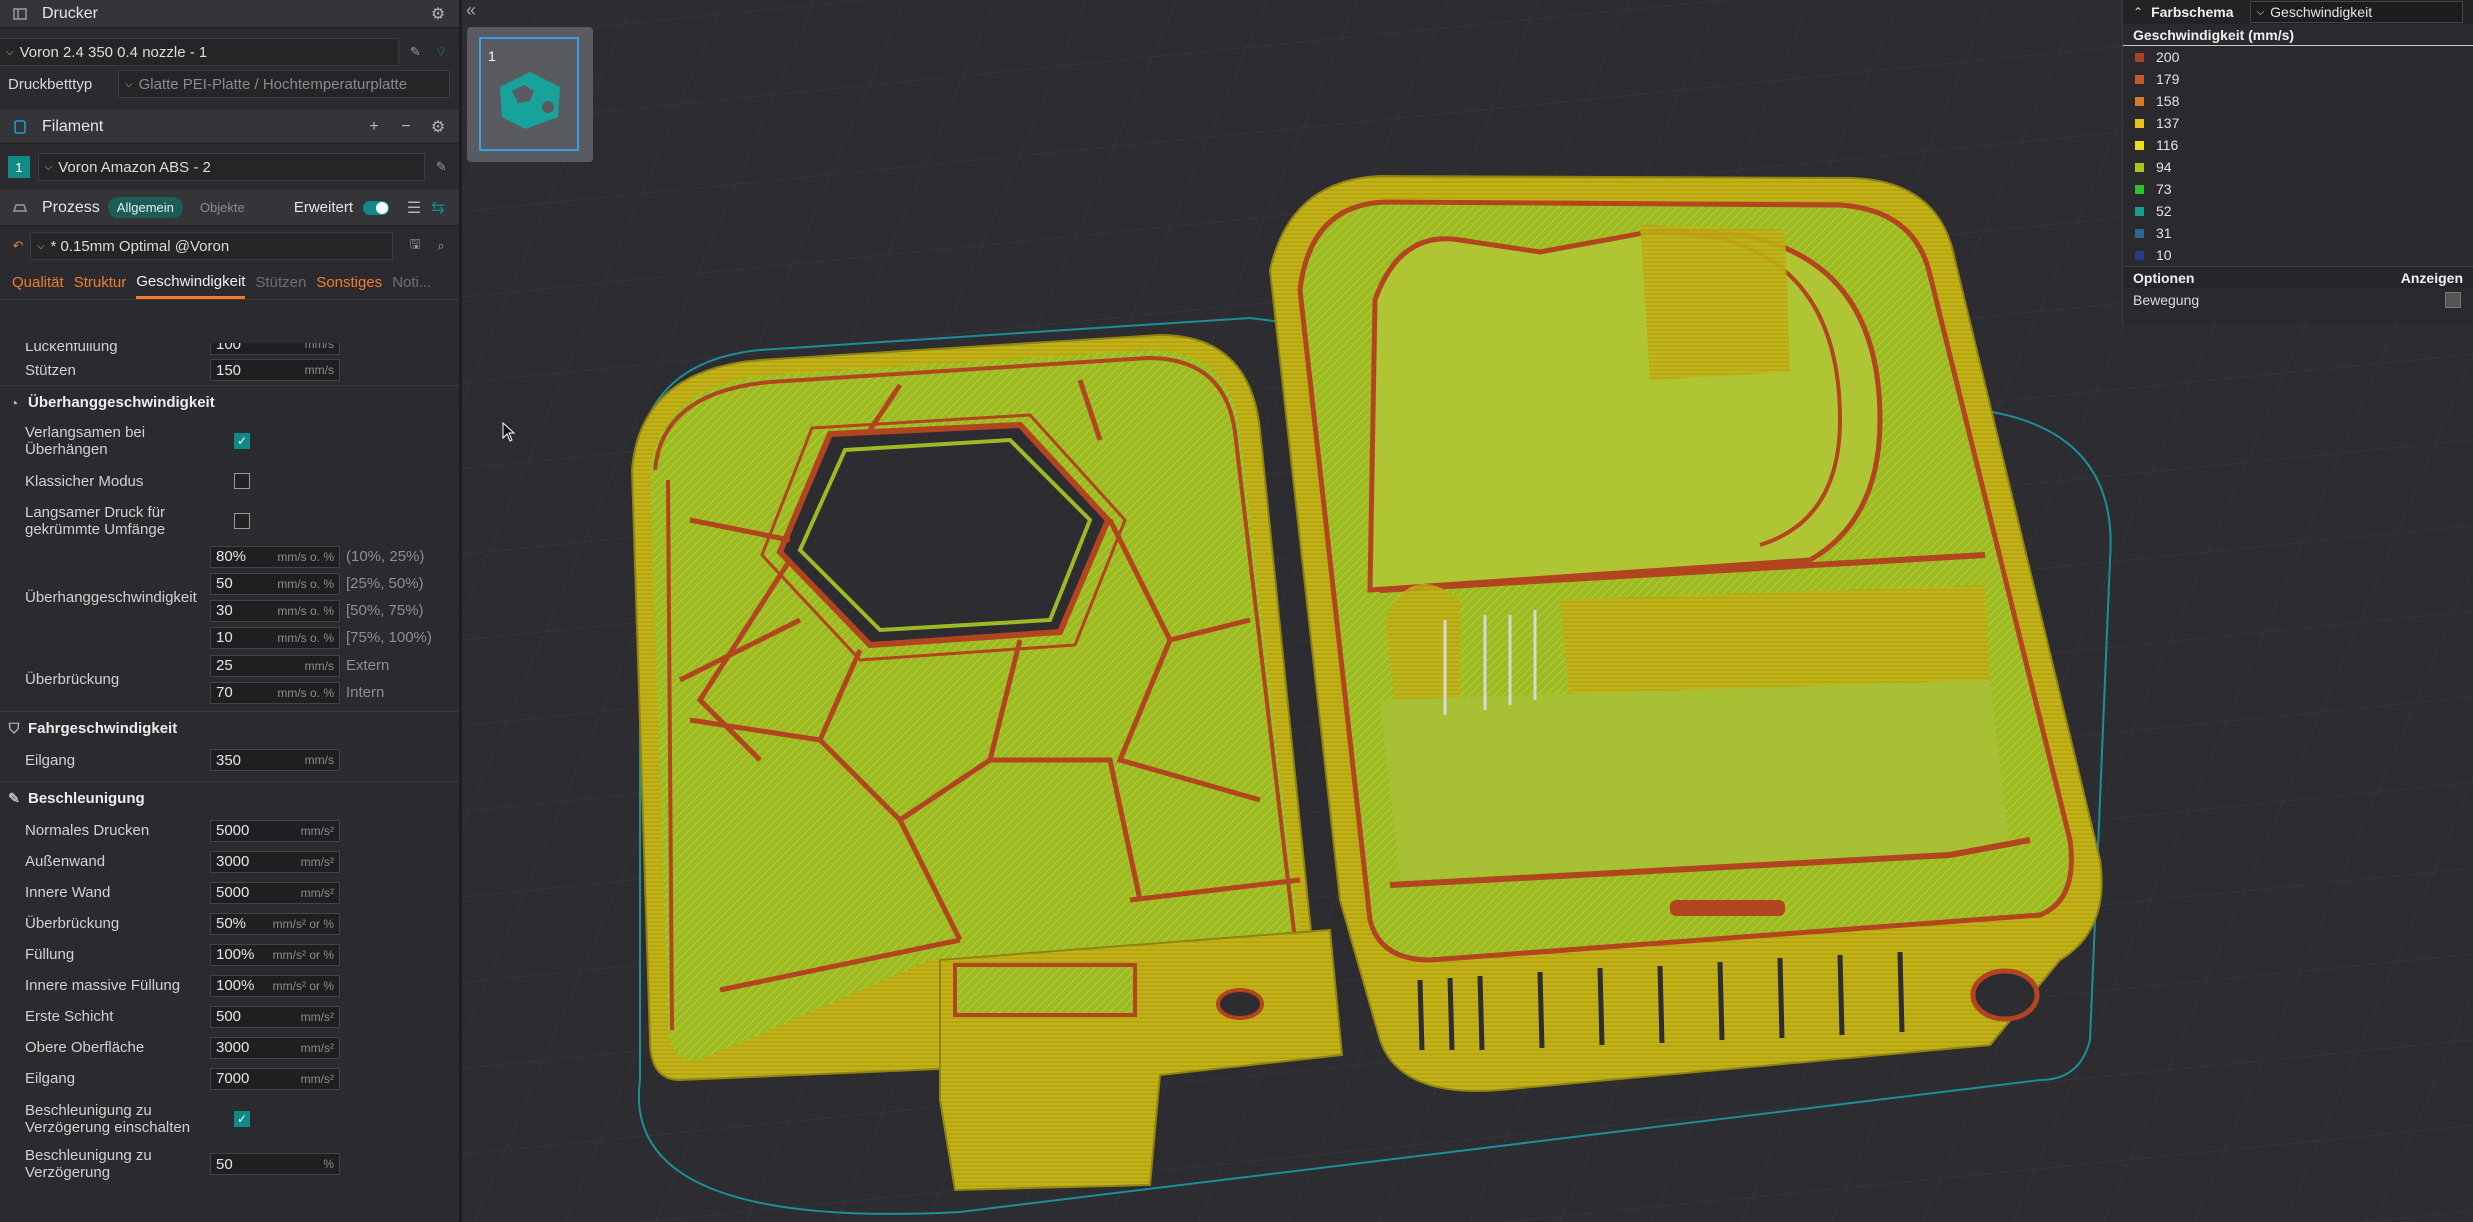 The image size is (2473, 1222). I want to click on wifi-icon: ⌔, so click(441, 52).